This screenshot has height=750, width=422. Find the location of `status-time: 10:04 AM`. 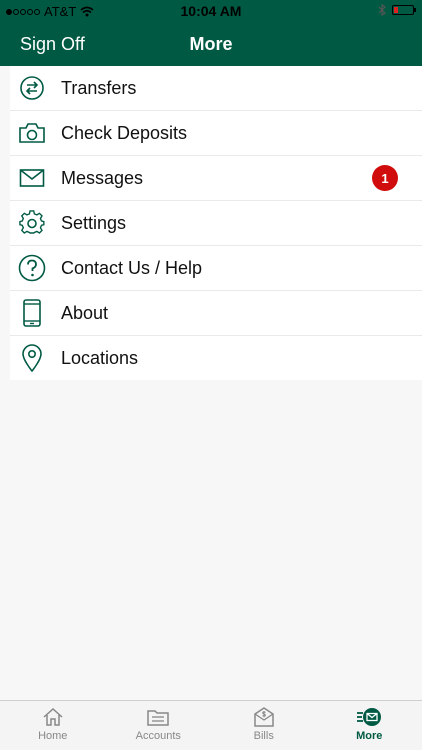

status-time: 10:04 AM is located at coordinates (211, 11).